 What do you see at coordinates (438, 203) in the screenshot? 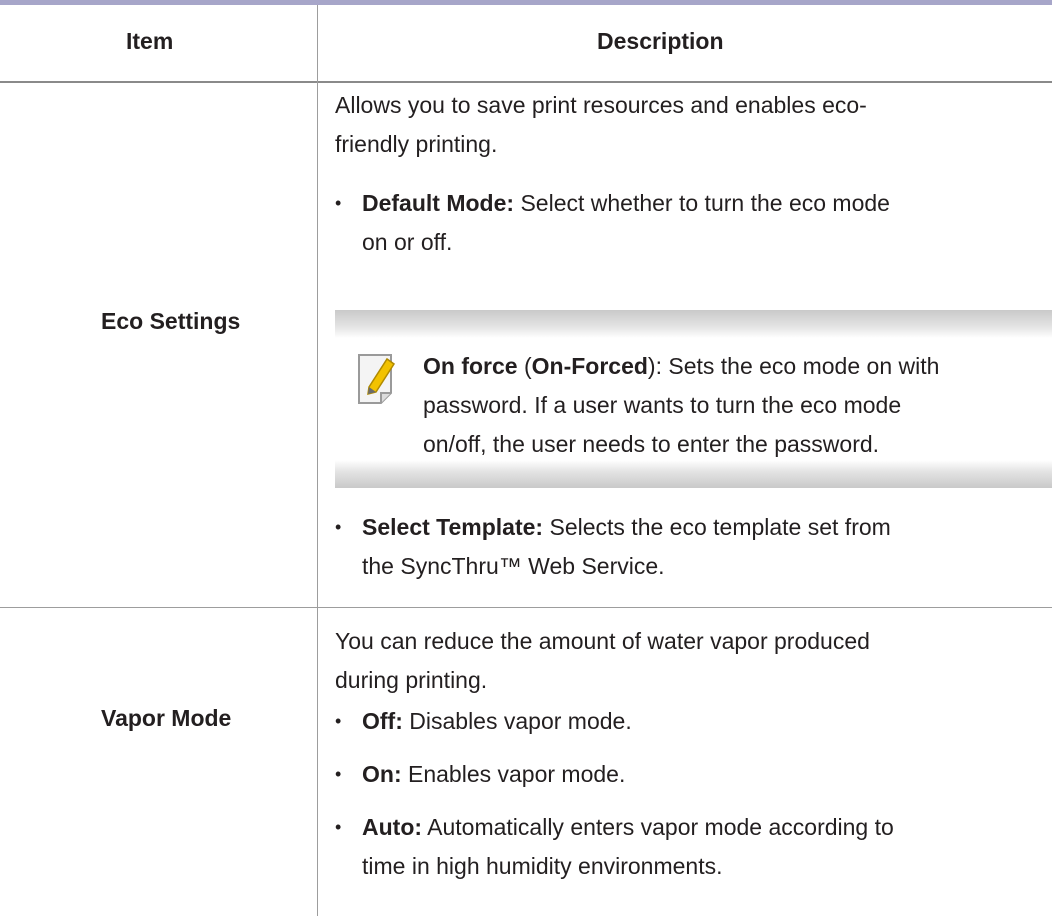
I see `bullet-term: Default Mode:` at bounding box center [438, 203].